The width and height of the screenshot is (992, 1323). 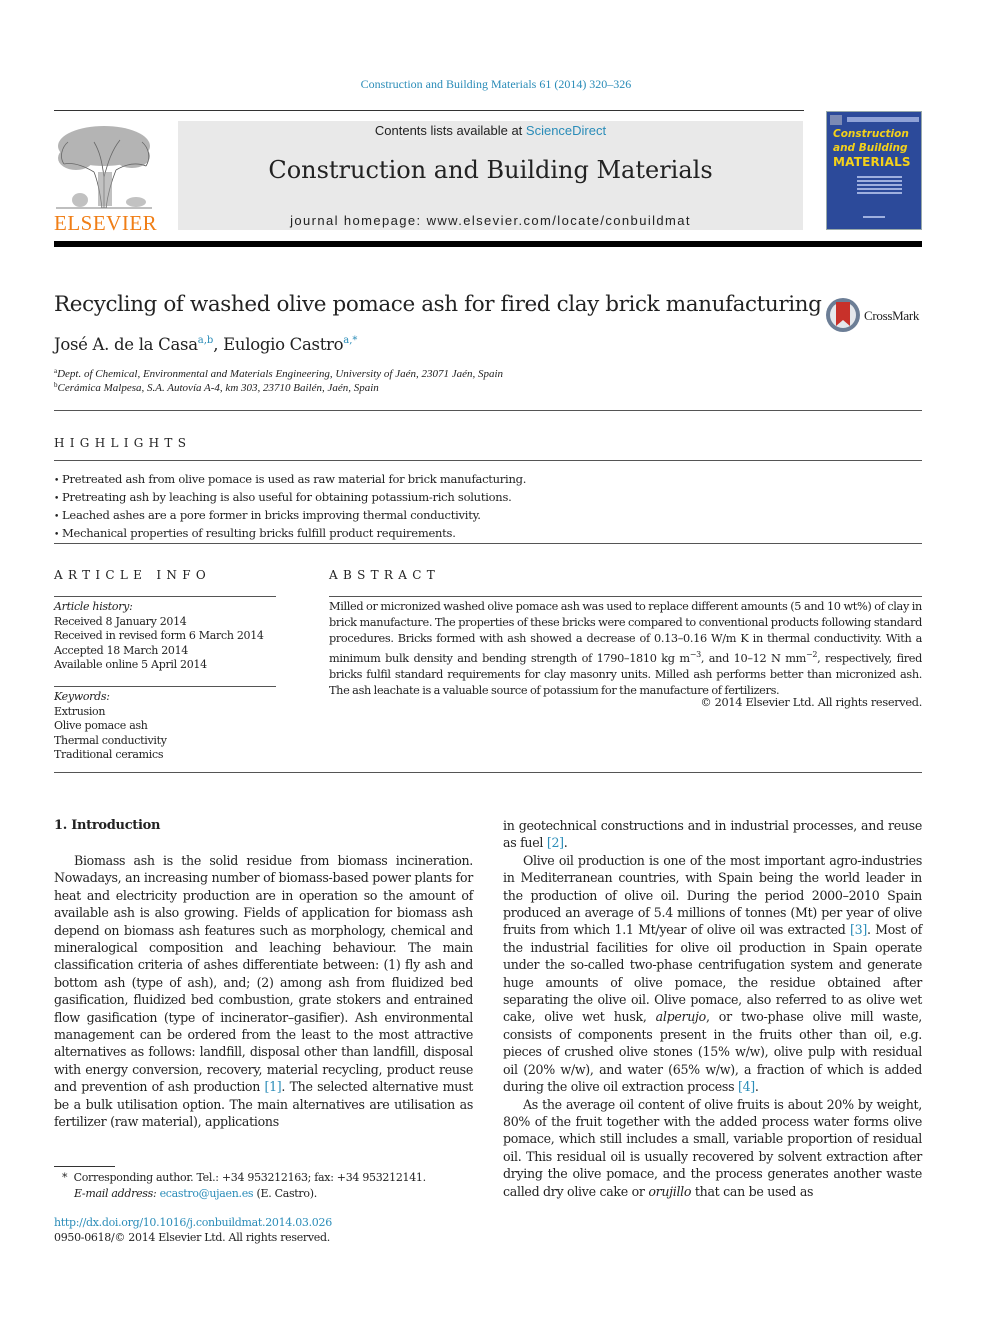 What do you see at coordinates (559, 220) in the screenshot?
I see `homepage-link: www.elsevier.com/locate/conbuildmat` at bounding box center [559, 220].